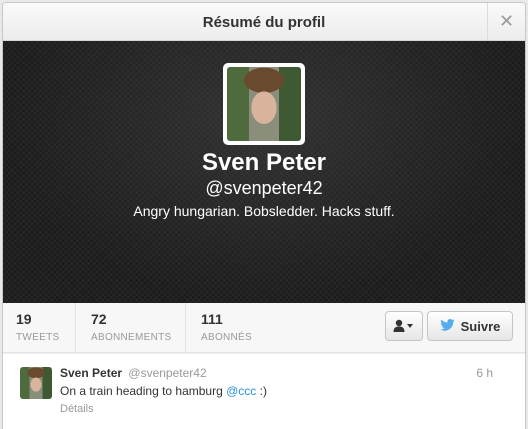 The height and width of the screenshot is (429, 528). I want to click on dialog-title: Résumé du profil, so click(264, 22).